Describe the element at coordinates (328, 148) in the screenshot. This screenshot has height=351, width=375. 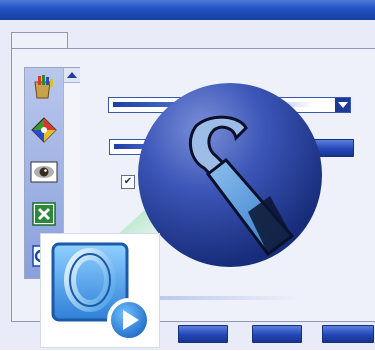
I see `browse-button` at that location.